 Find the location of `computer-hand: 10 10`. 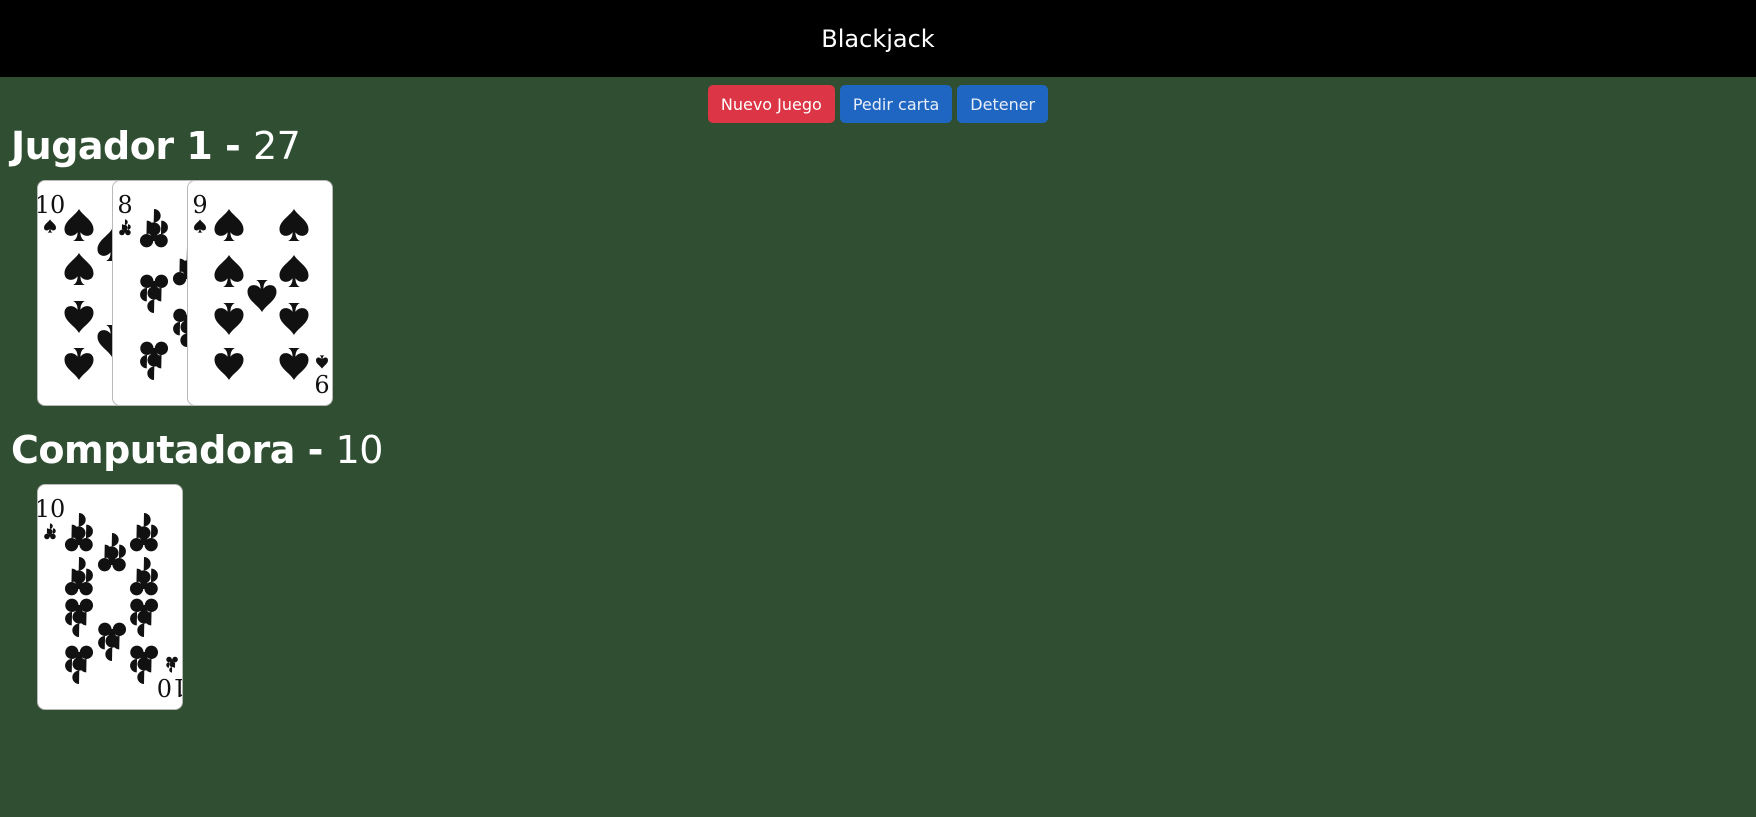

computer-hand: 10 10 is located at coordinates (112, 598).